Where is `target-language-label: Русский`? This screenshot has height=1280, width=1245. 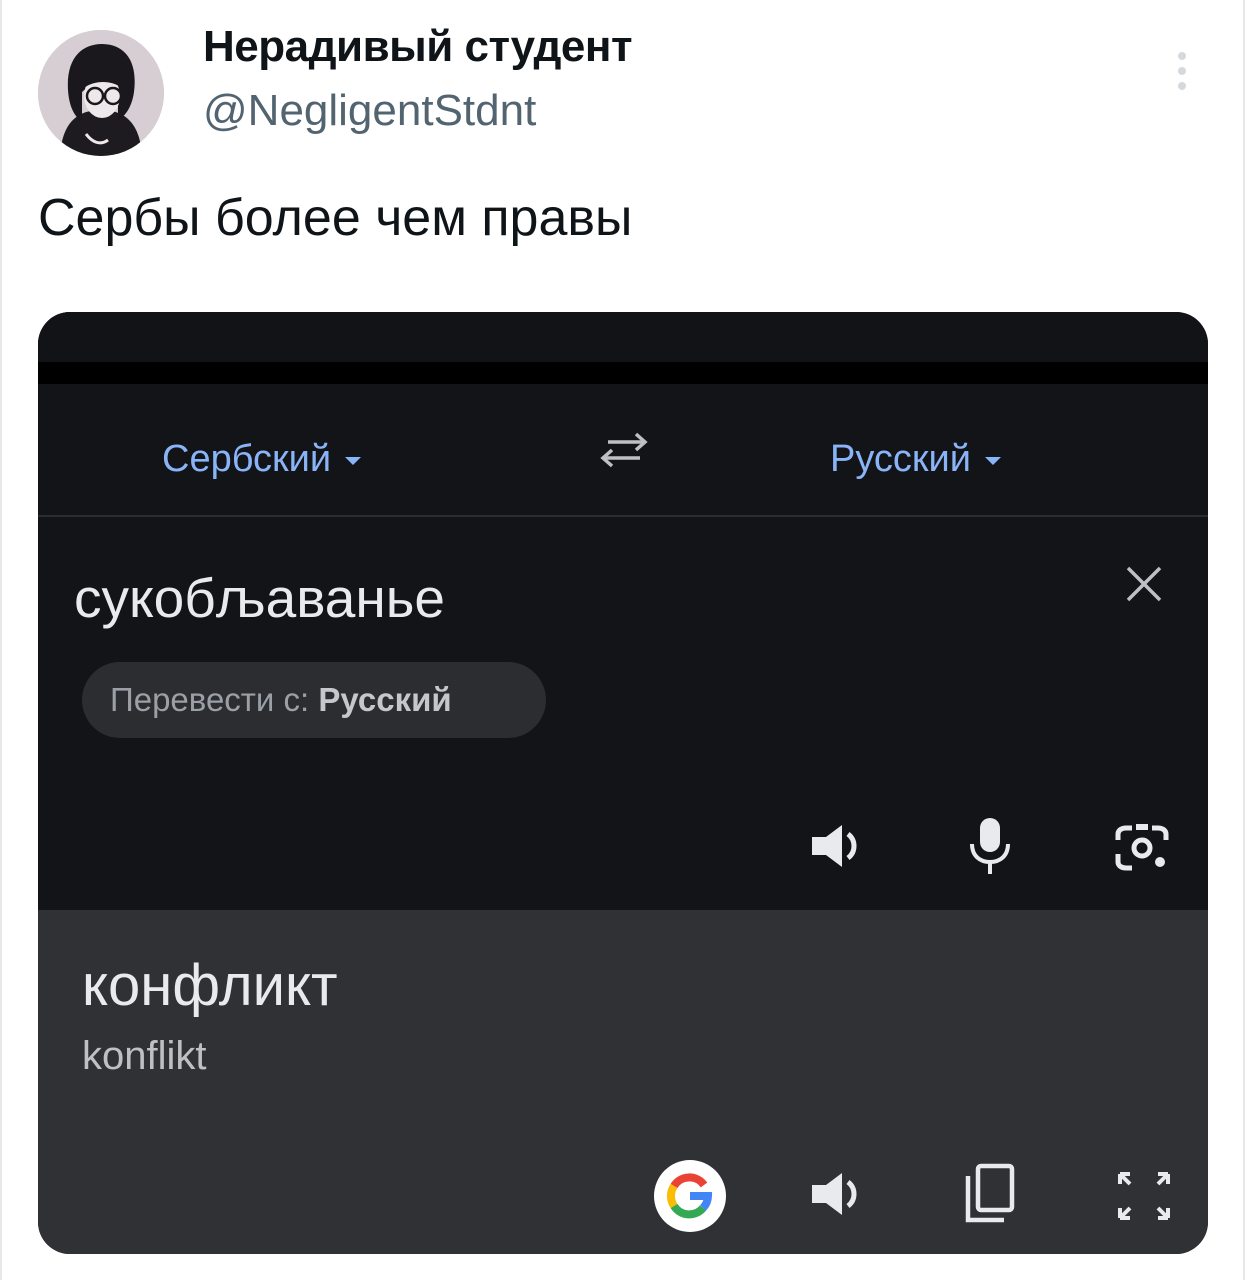 target-language-label: Русский is located at coordinates (900, 459).